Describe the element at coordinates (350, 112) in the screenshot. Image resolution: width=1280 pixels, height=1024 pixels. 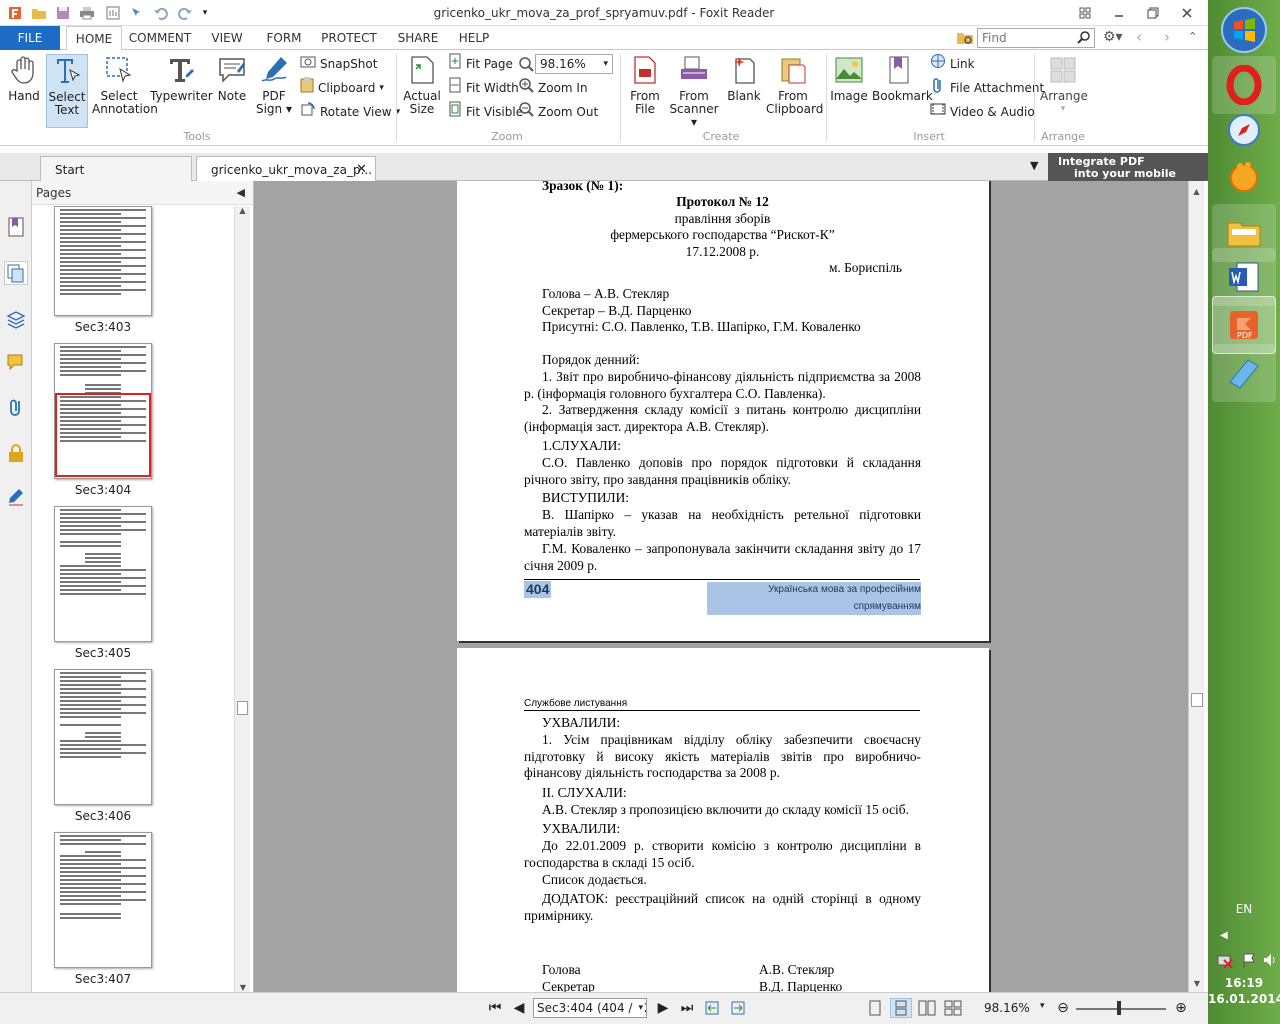
I see `rotate-view-button: Rotate View ▾` at that location.